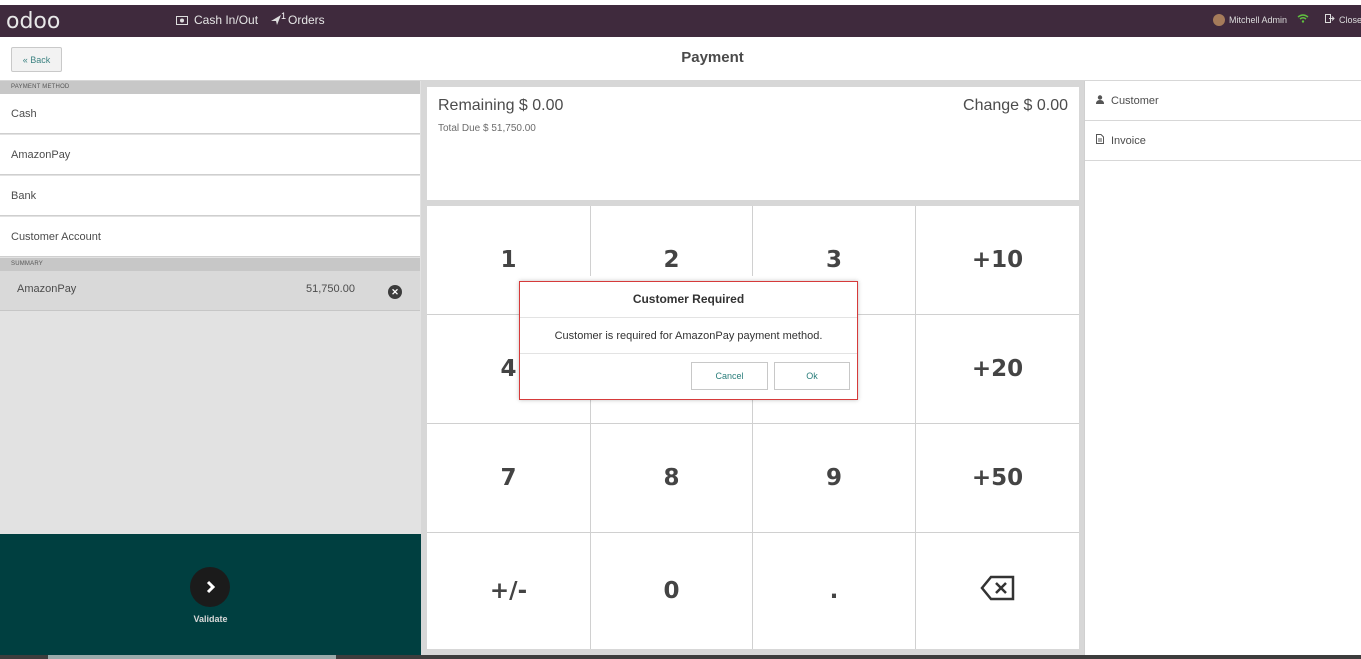 The image size is (1361, 659). I want to click on page-title: Payment, so click(712, 57).